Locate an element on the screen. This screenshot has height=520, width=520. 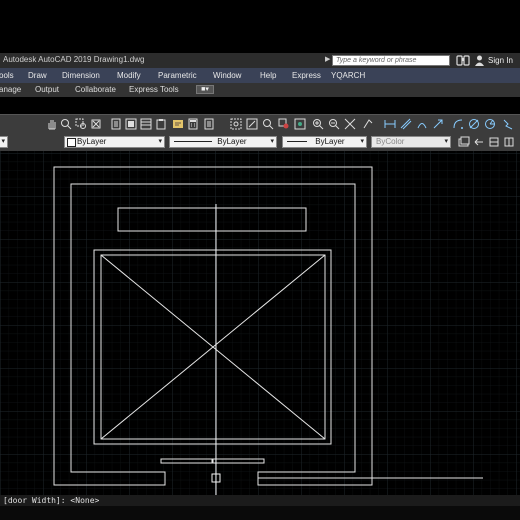
command-prompt-text: [door Width]: <None> is located at coordinates (51, 500).